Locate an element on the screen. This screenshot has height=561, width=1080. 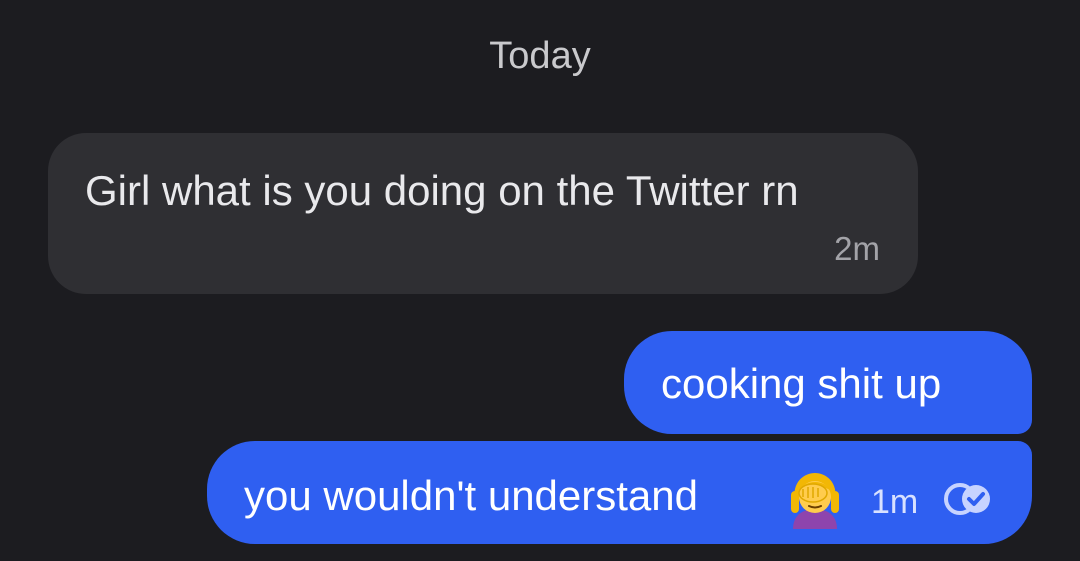
outgoing-message-bubble: you wouldn't understand 1m is located at coordinates (619, 492).